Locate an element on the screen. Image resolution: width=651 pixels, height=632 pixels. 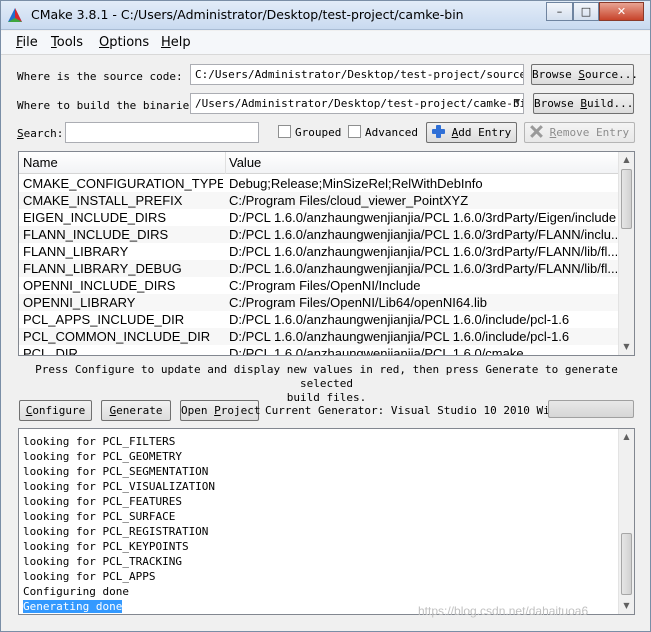
minimize-button: – is located at coordinates (559, 11).